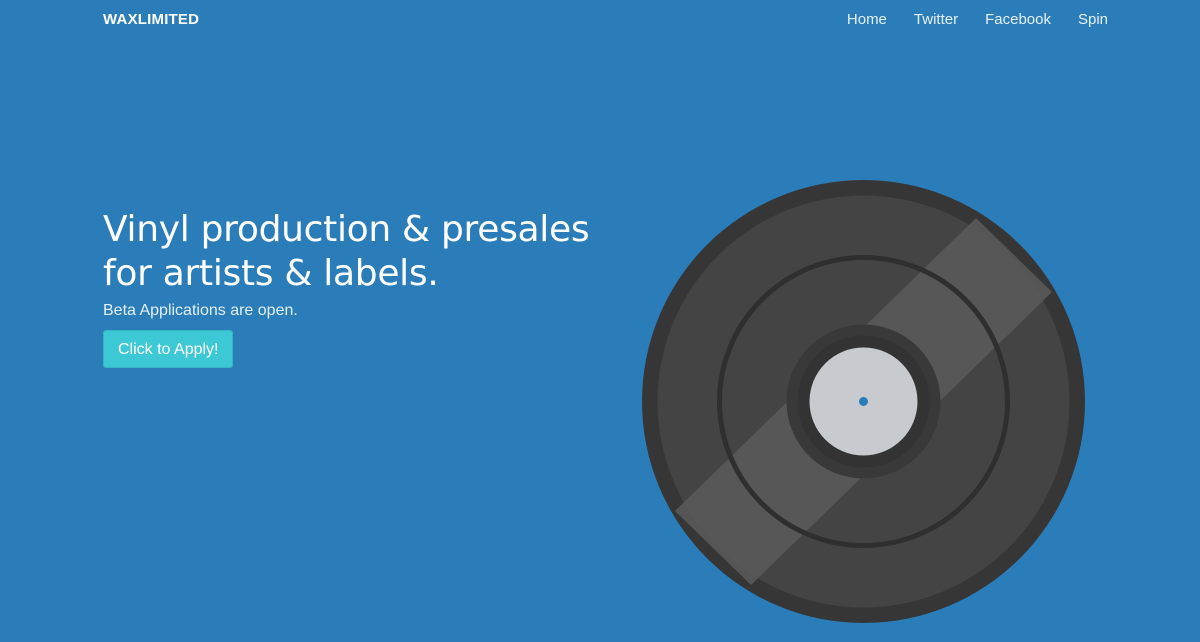 This screenshot has height=642, width=1200. I want to click on record-spindle, so click(863, 401).